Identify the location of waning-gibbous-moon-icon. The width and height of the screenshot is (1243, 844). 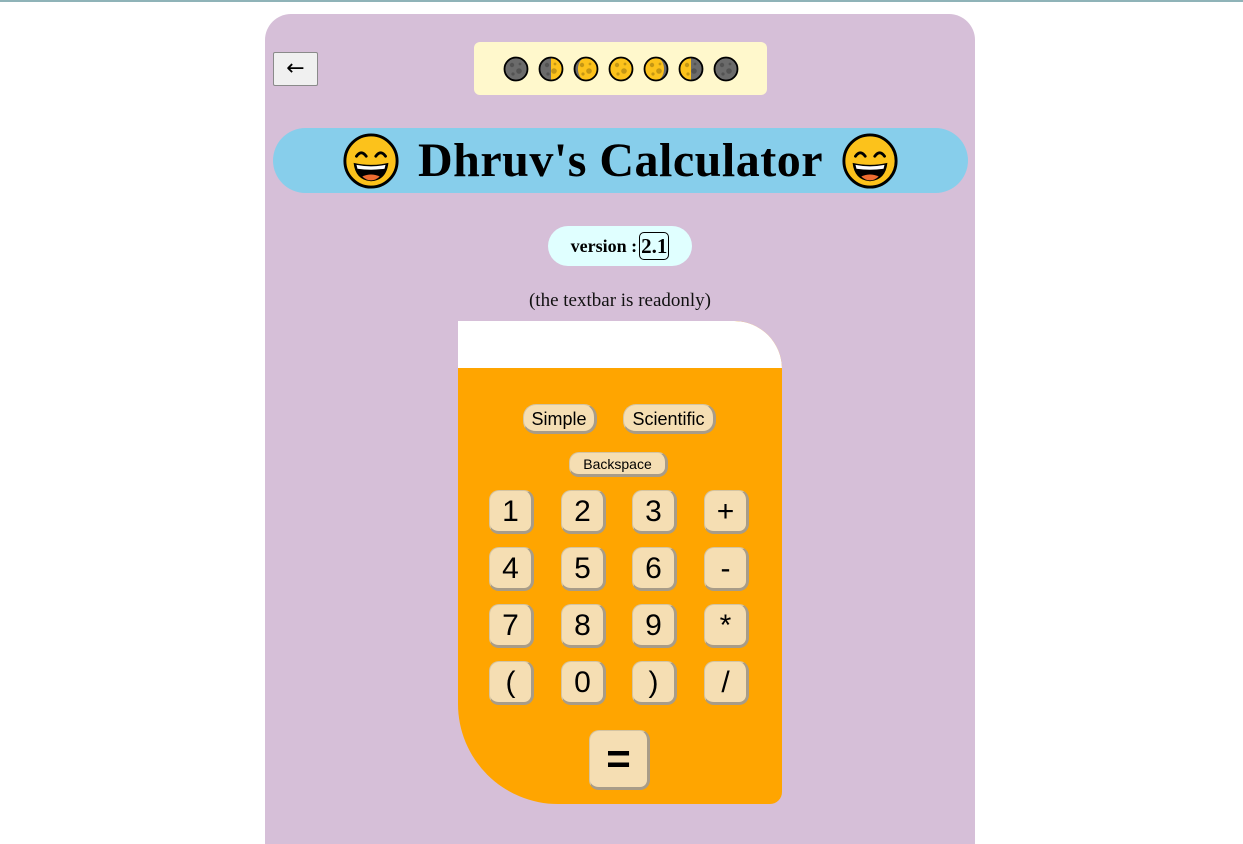
(655, 68).